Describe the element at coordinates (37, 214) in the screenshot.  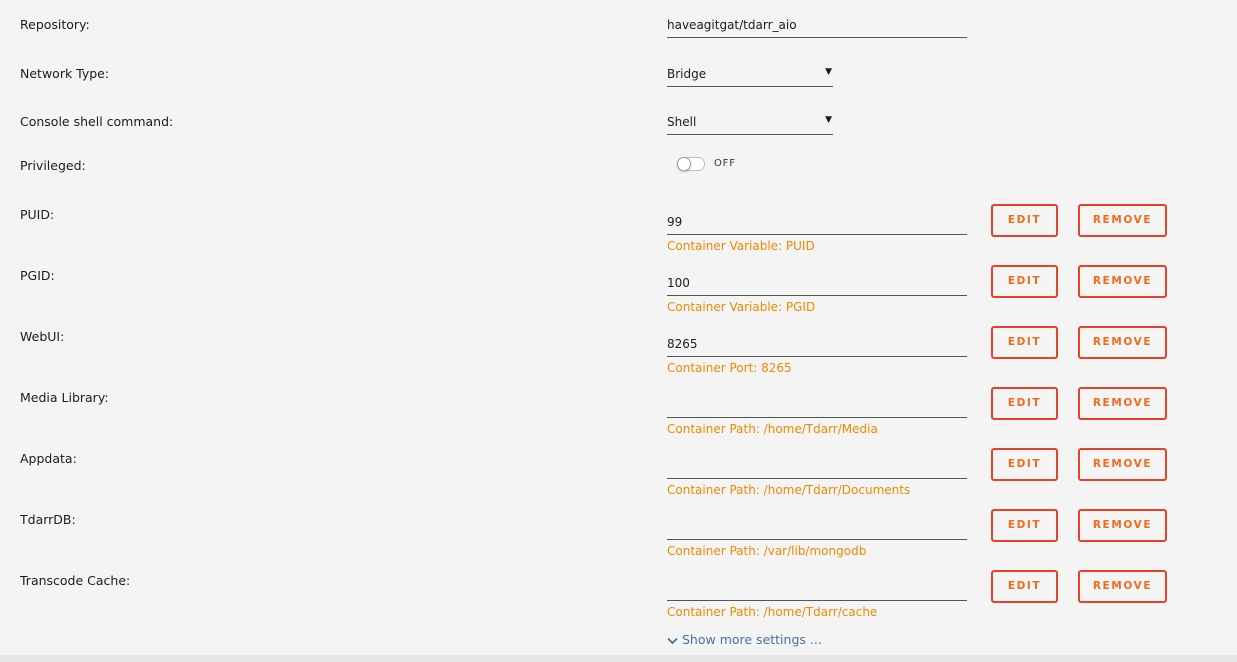
I see `setting-label: PUID:` at that location.